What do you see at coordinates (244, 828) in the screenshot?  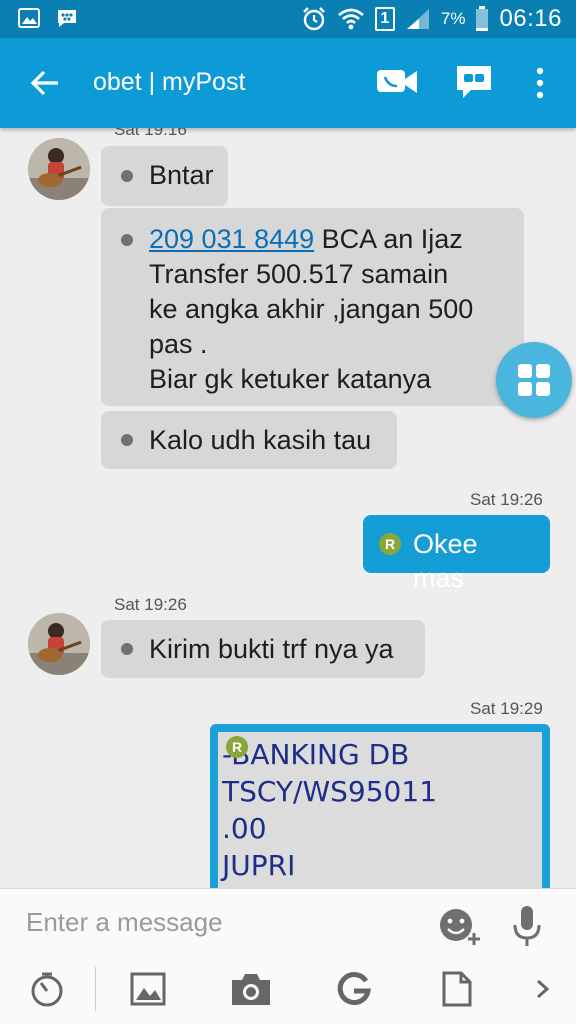 I see `receipt-text-line: .00` at bounding box center [244, 828].